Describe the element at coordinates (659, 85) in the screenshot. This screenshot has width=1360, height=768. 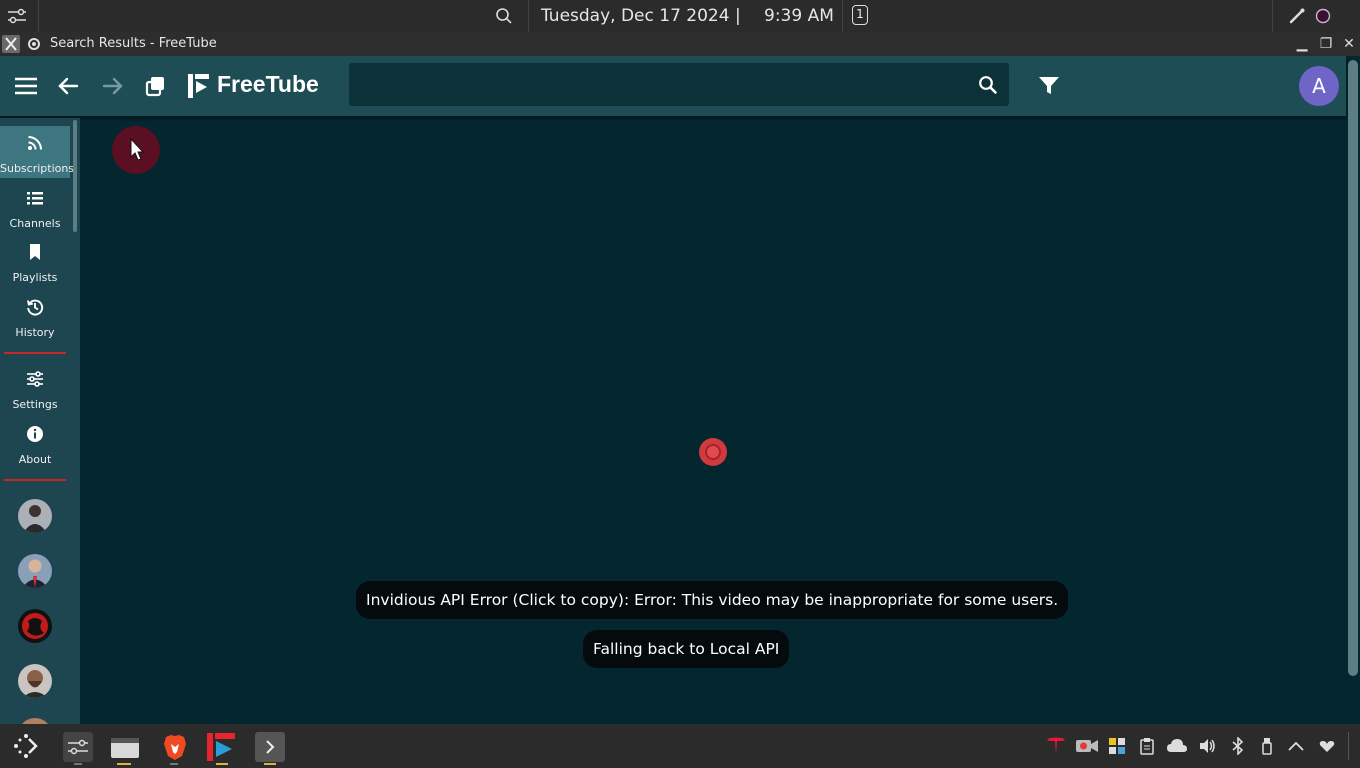
I see `search-input` at that location.